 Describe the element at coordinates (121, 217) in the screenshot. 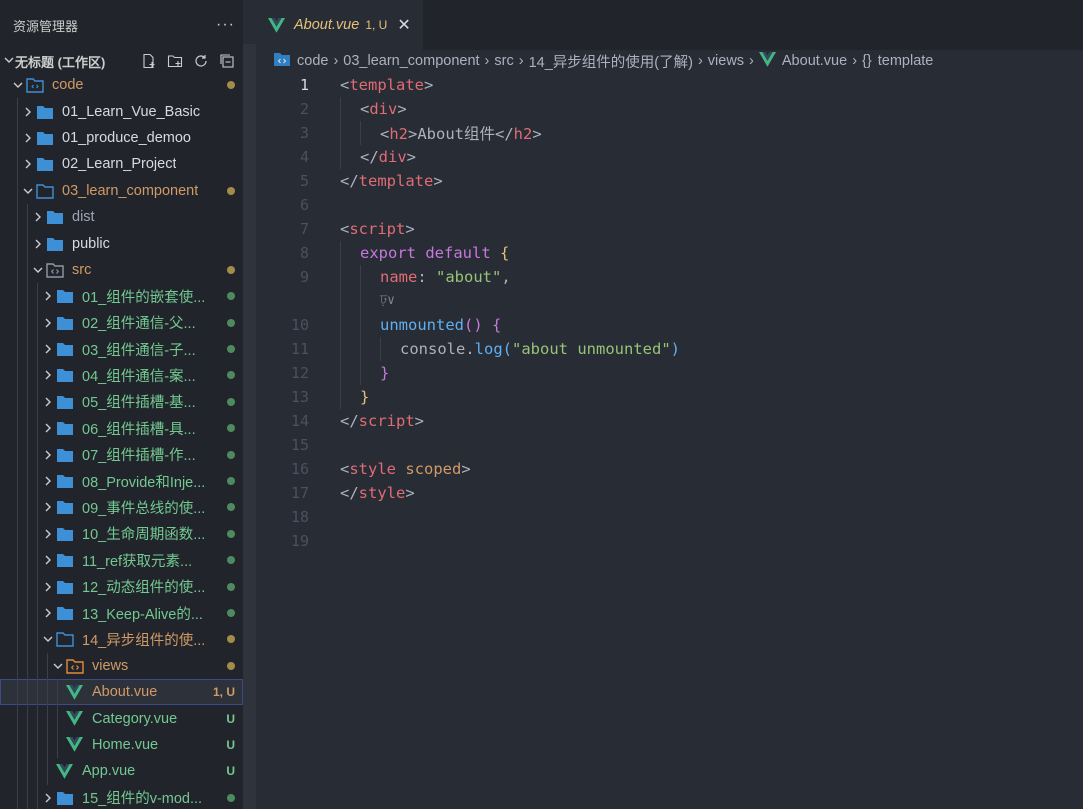

I see `folder-item-dist: dist` at that location.